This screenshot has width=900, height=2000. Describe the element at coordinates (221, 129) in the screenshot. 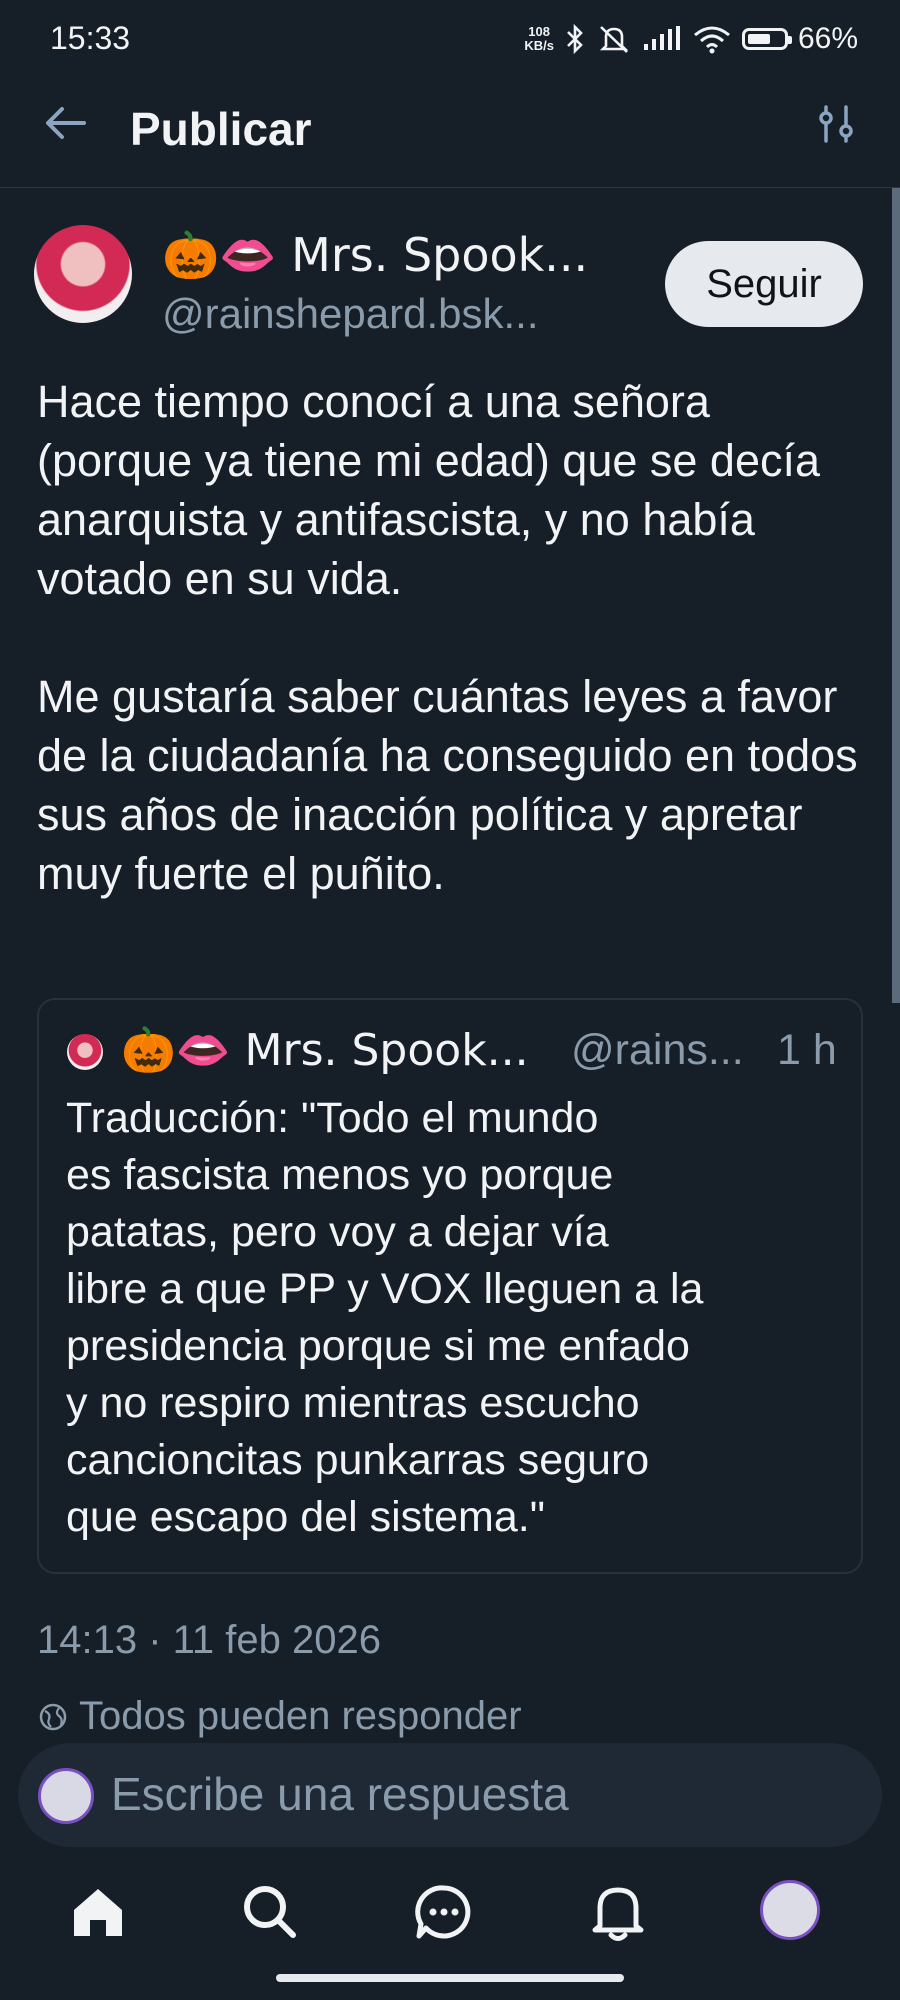

I see `page-title: Publicar` at that location.